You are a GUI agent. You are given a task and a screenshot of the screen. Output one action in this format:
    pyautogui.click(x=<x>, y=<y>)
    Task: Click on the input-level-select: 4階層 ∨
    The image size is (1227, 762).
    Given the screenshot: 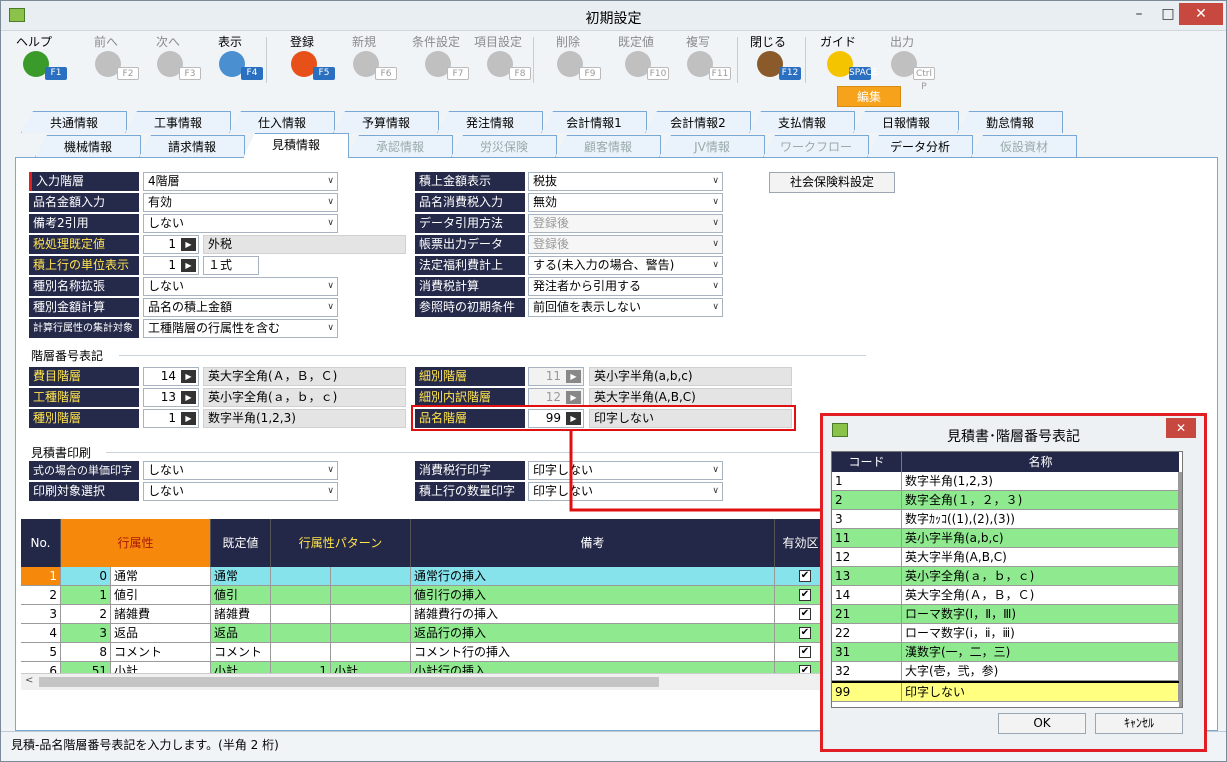 What is the action you would take?
    pyautogui.click(x=240, y=181)
    